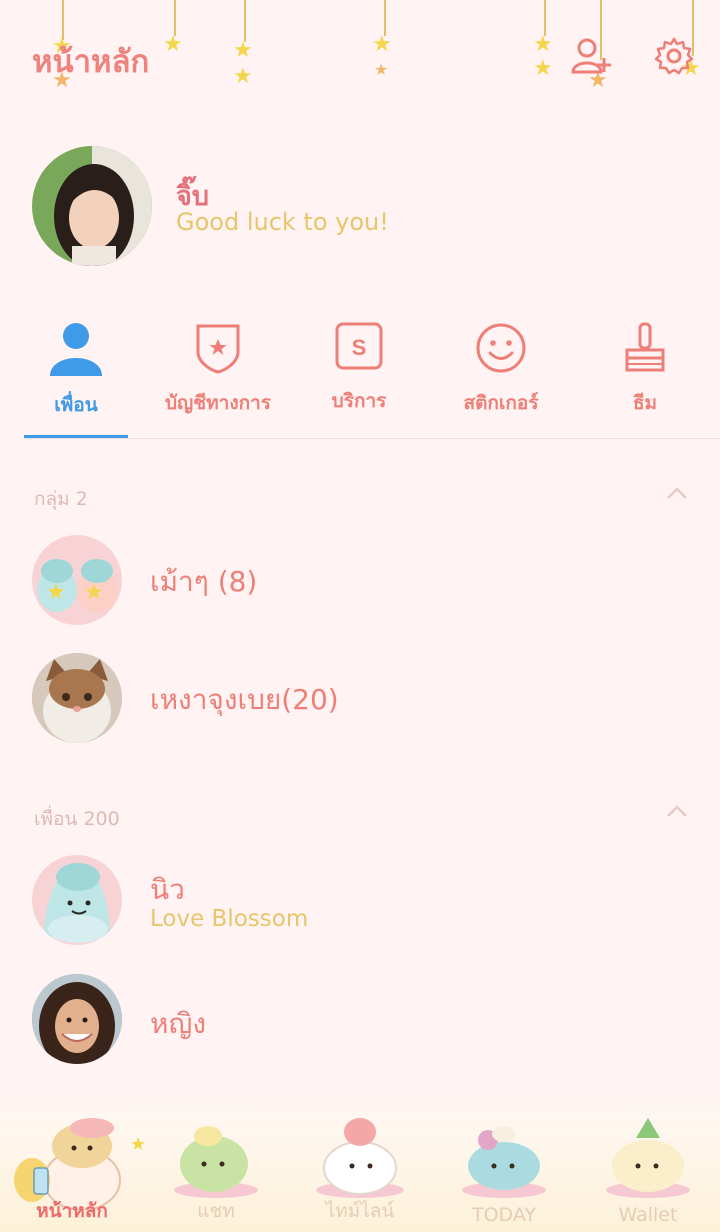  What do you see at coordinates (80, 1164) in the screenshot?
I see `home-character-icon: ★` at bounding box center [80, 1164].